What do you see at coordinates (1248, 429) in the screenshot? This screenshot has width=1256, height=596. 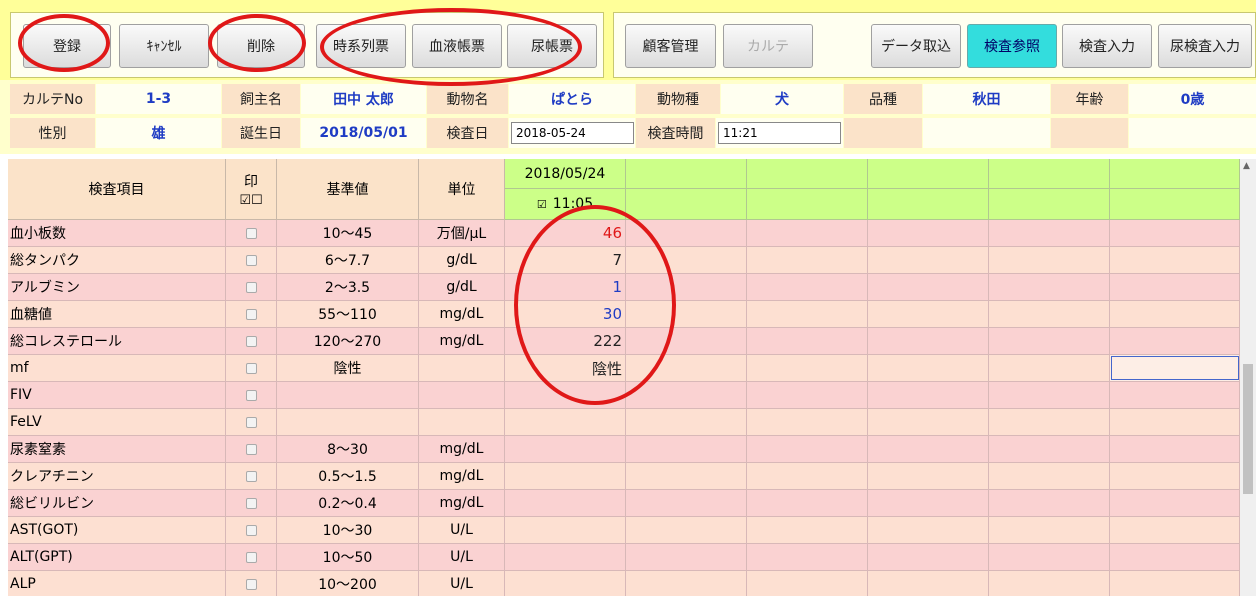 I see `scrollbar-thumb` at bounding box center [1248, 429].